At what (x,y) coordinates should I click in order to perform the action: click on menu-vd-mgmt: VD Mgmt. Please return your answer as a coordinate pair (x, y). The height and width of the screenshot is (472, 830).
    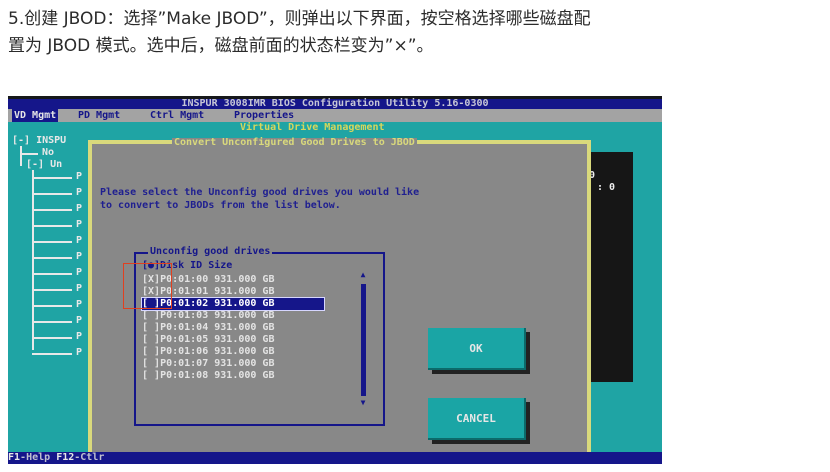
    Looking at the image, I should click on (35, 115).